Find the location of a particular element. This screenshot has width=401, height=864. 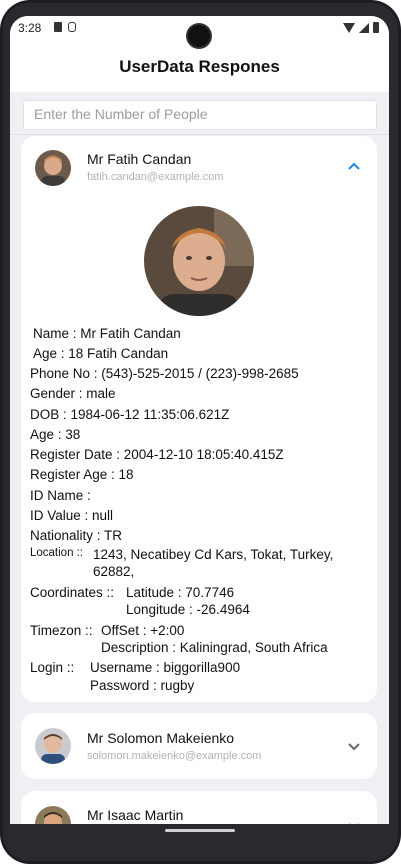

front-camera is located at coordinates (199, 36).